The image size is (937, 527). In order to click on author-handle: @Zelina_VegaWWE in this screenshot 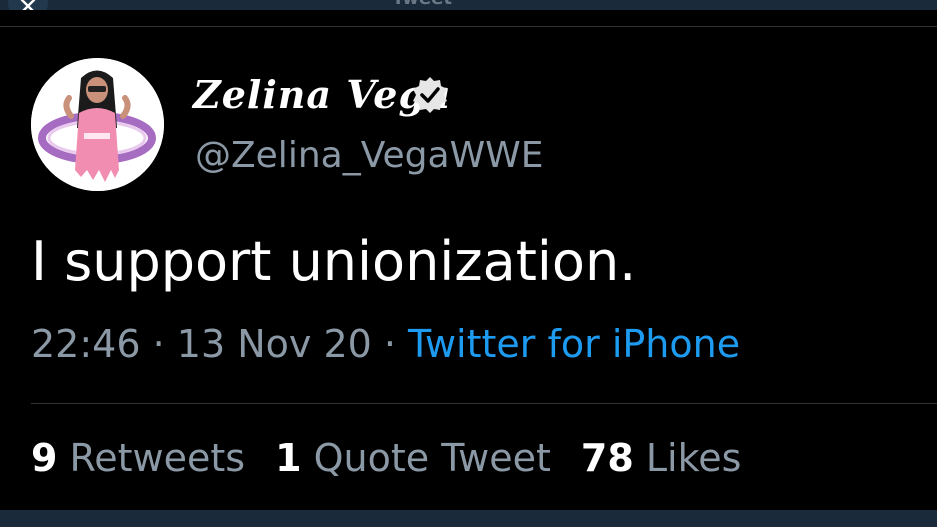, I will do `click(369, 155)`.